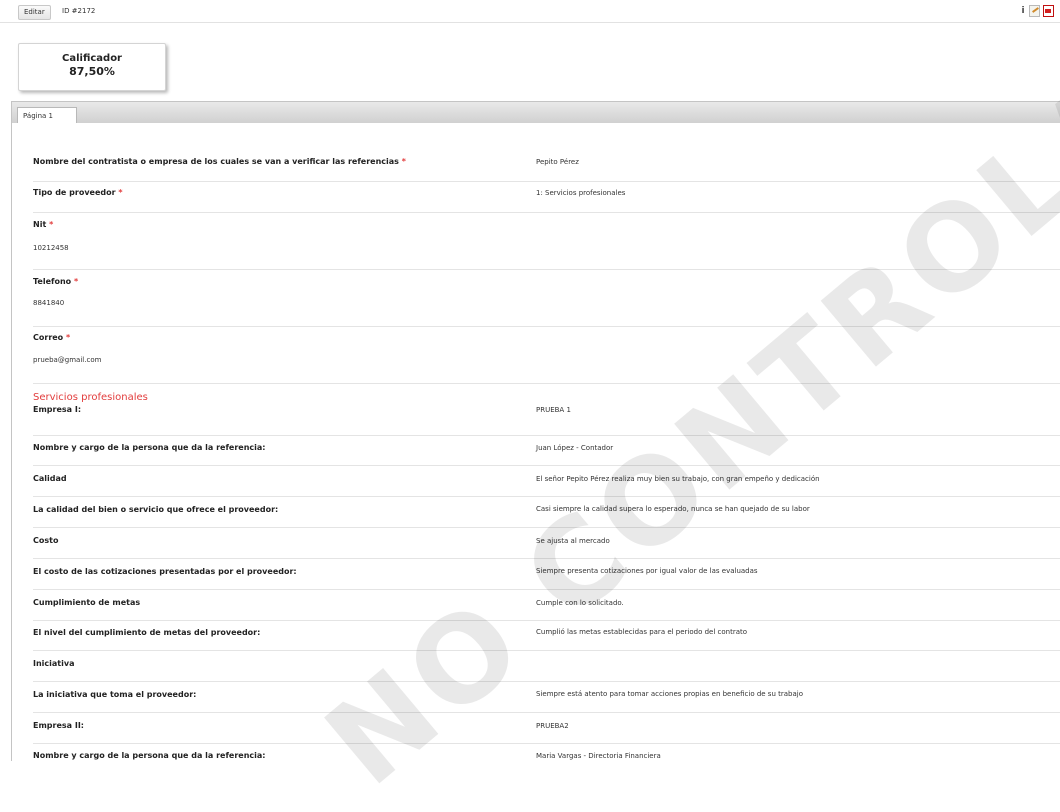 This screenshot has width=1060, height=812. Describe the element at coordinates (552, 726) in the screenshot. I see `item-value: PRUEBA2` at that location.